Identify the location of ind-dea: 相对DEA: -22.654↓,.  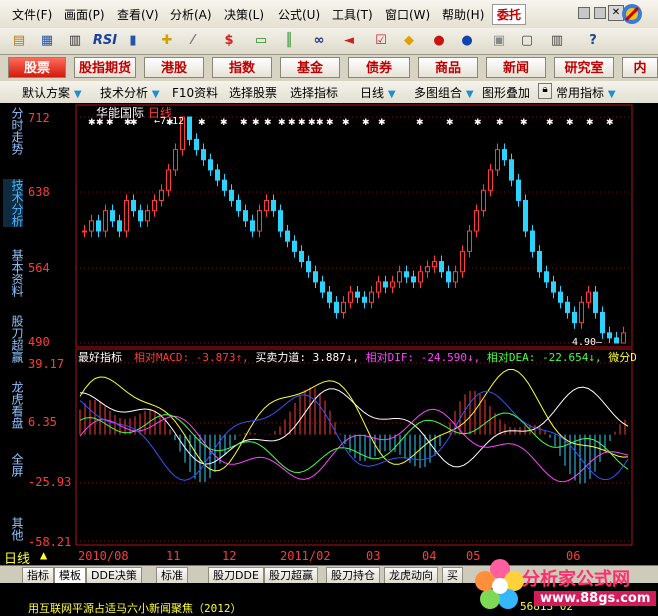
(544, 357).